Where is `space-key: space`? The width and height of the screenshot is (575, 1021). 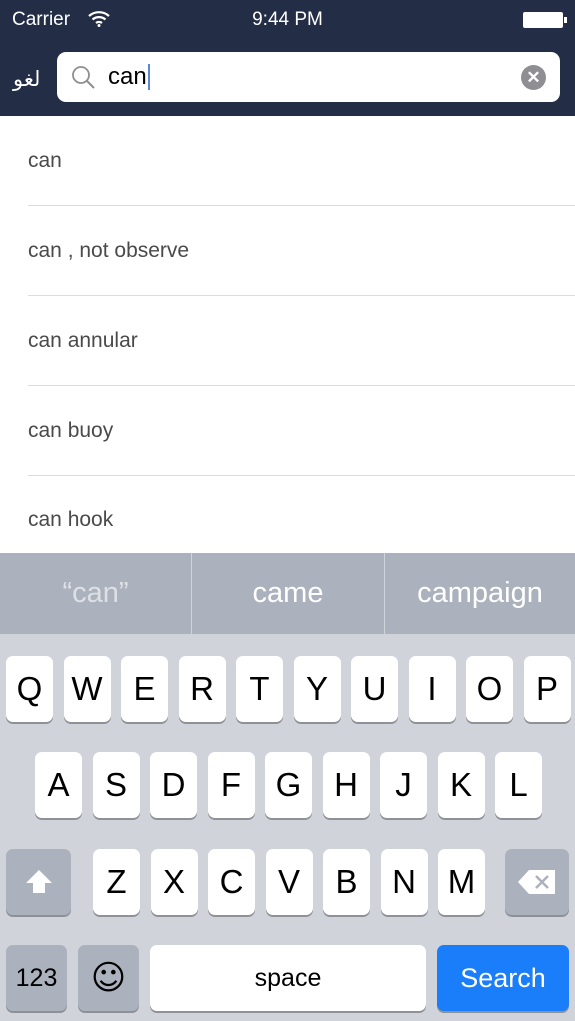
space-key: space is located at coordinates (288, 978).